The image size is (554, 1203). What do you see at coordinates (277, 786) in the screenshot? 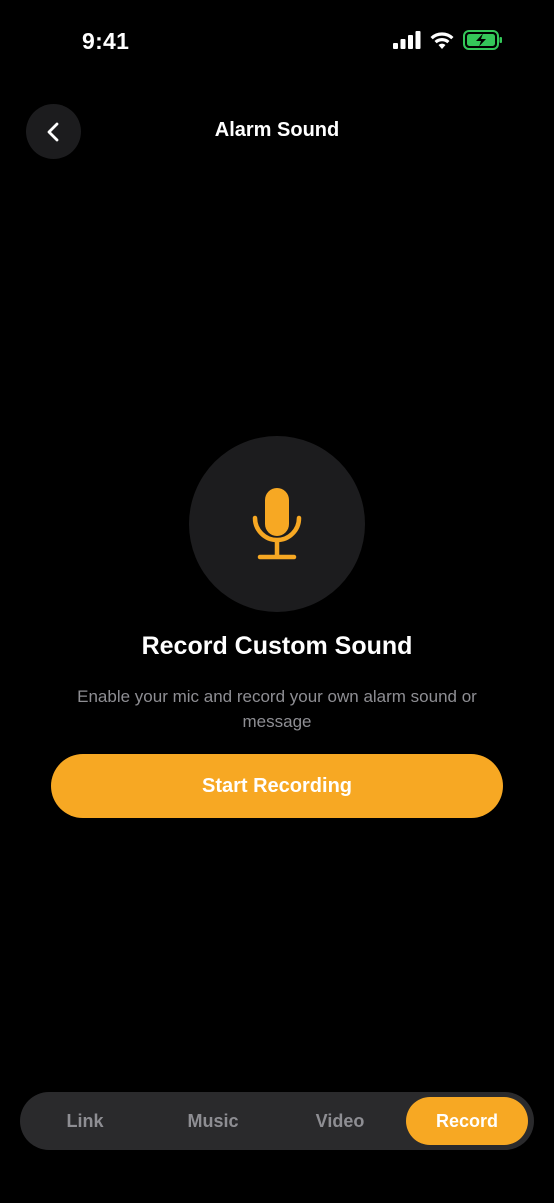
I see `start-recording-button: Start Recording` at bounding box center [277, 786].